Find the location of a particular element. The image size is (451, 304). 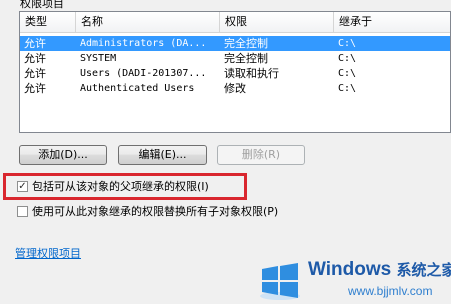

cell-permission: 读取和执行 is located at coordinates (251, 73).